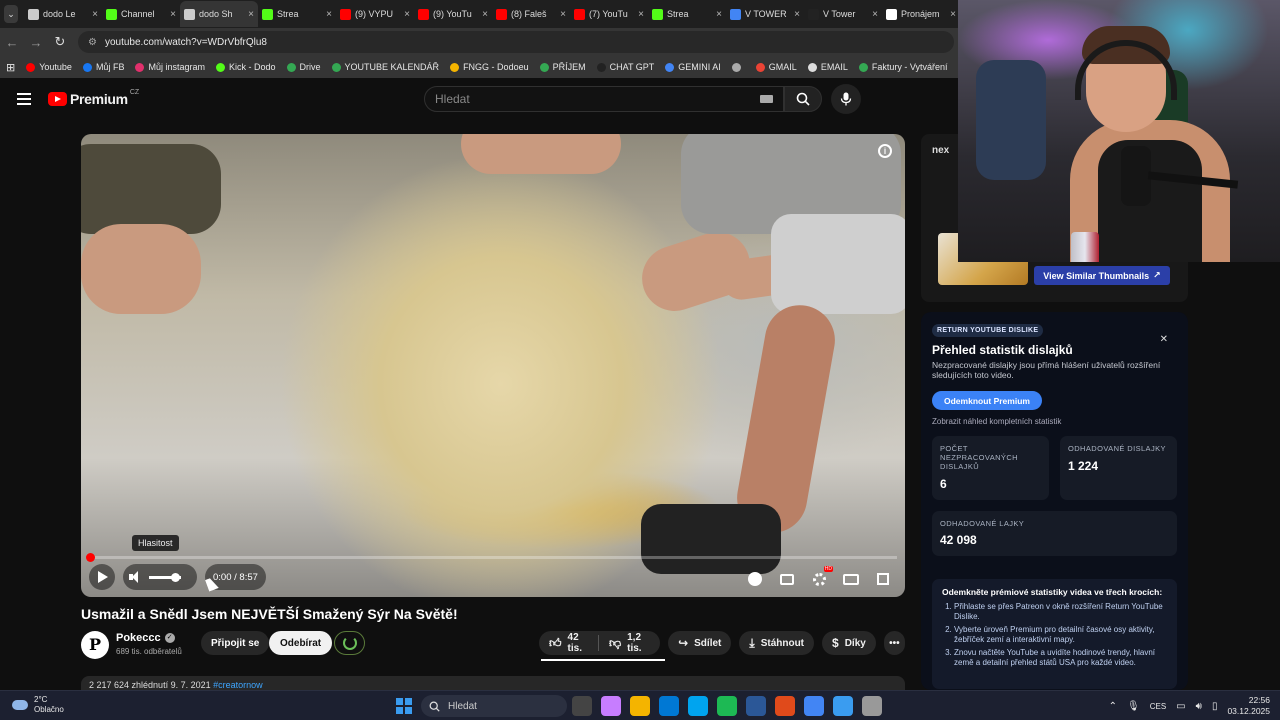 Image resolution: width=1280 pixels, height=720 pixels. Describe the element at coordinates (700, 643) in the screenshot. I see `share-button: ↪ Sdílet` at that location.